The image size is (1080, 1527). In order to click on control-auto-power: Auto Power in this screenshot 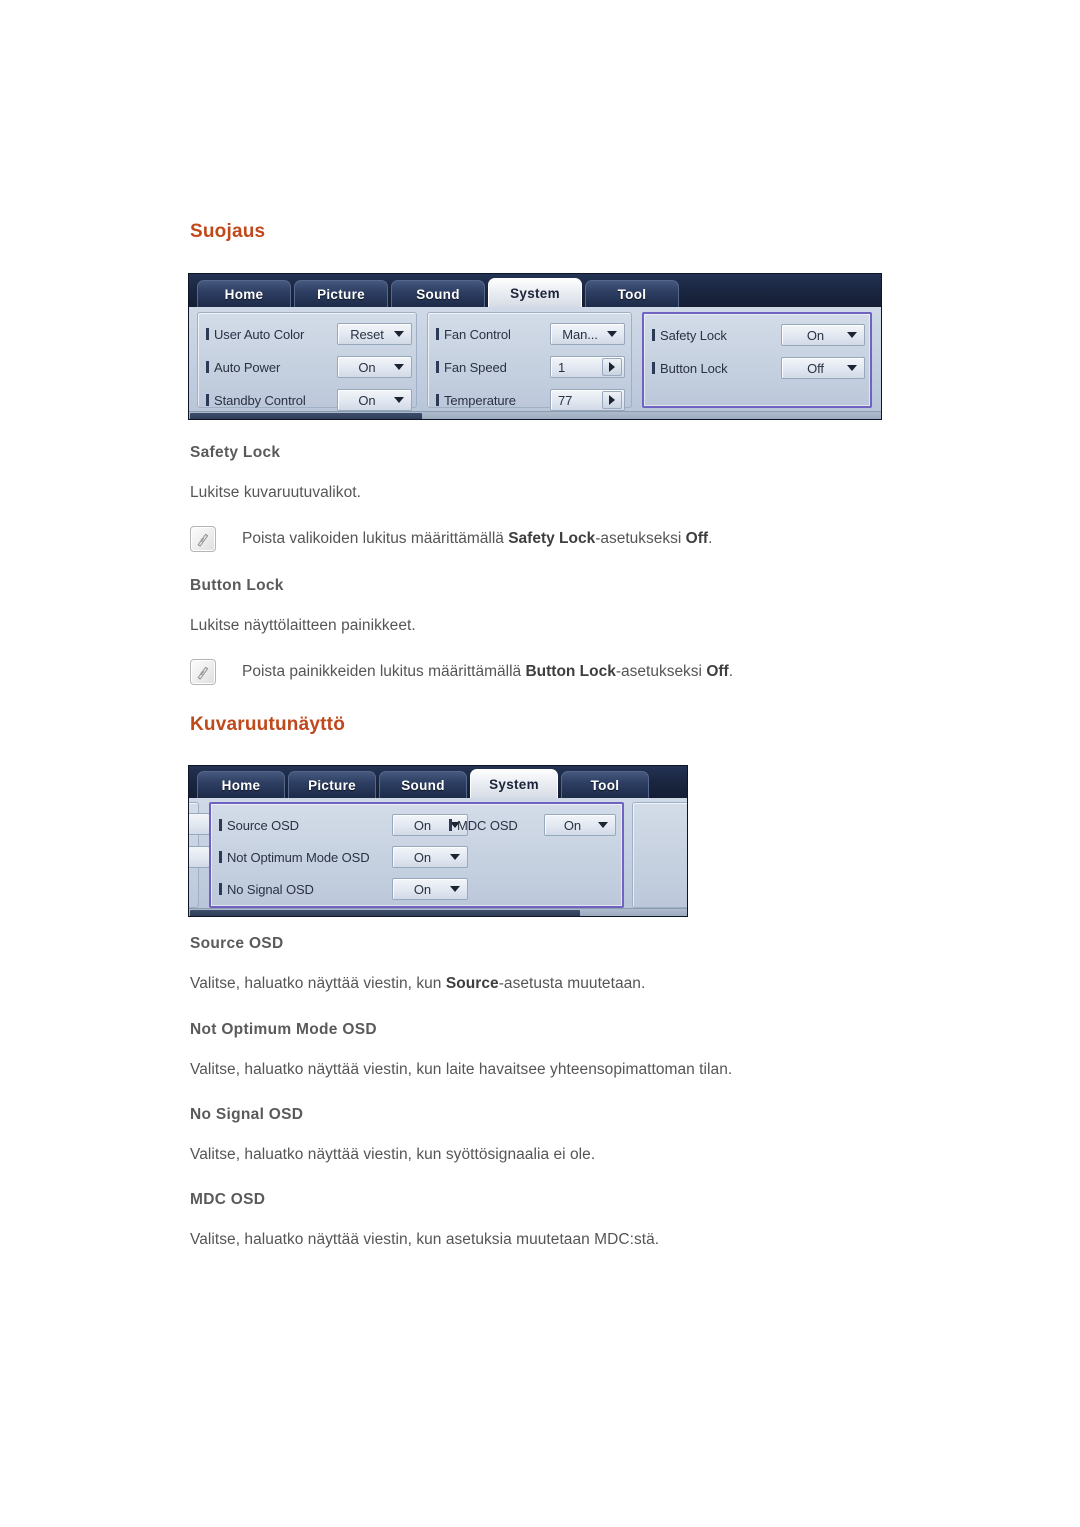, I will do `click(243, 367)`.